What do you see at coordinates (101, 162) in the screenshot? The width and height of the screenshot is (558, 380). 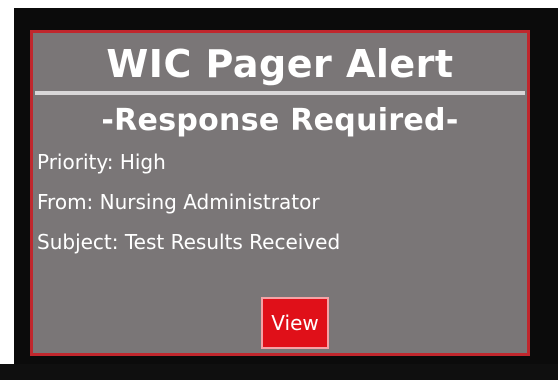 I see `alert-priority: Priority: High` at bounding box center [101, 162].